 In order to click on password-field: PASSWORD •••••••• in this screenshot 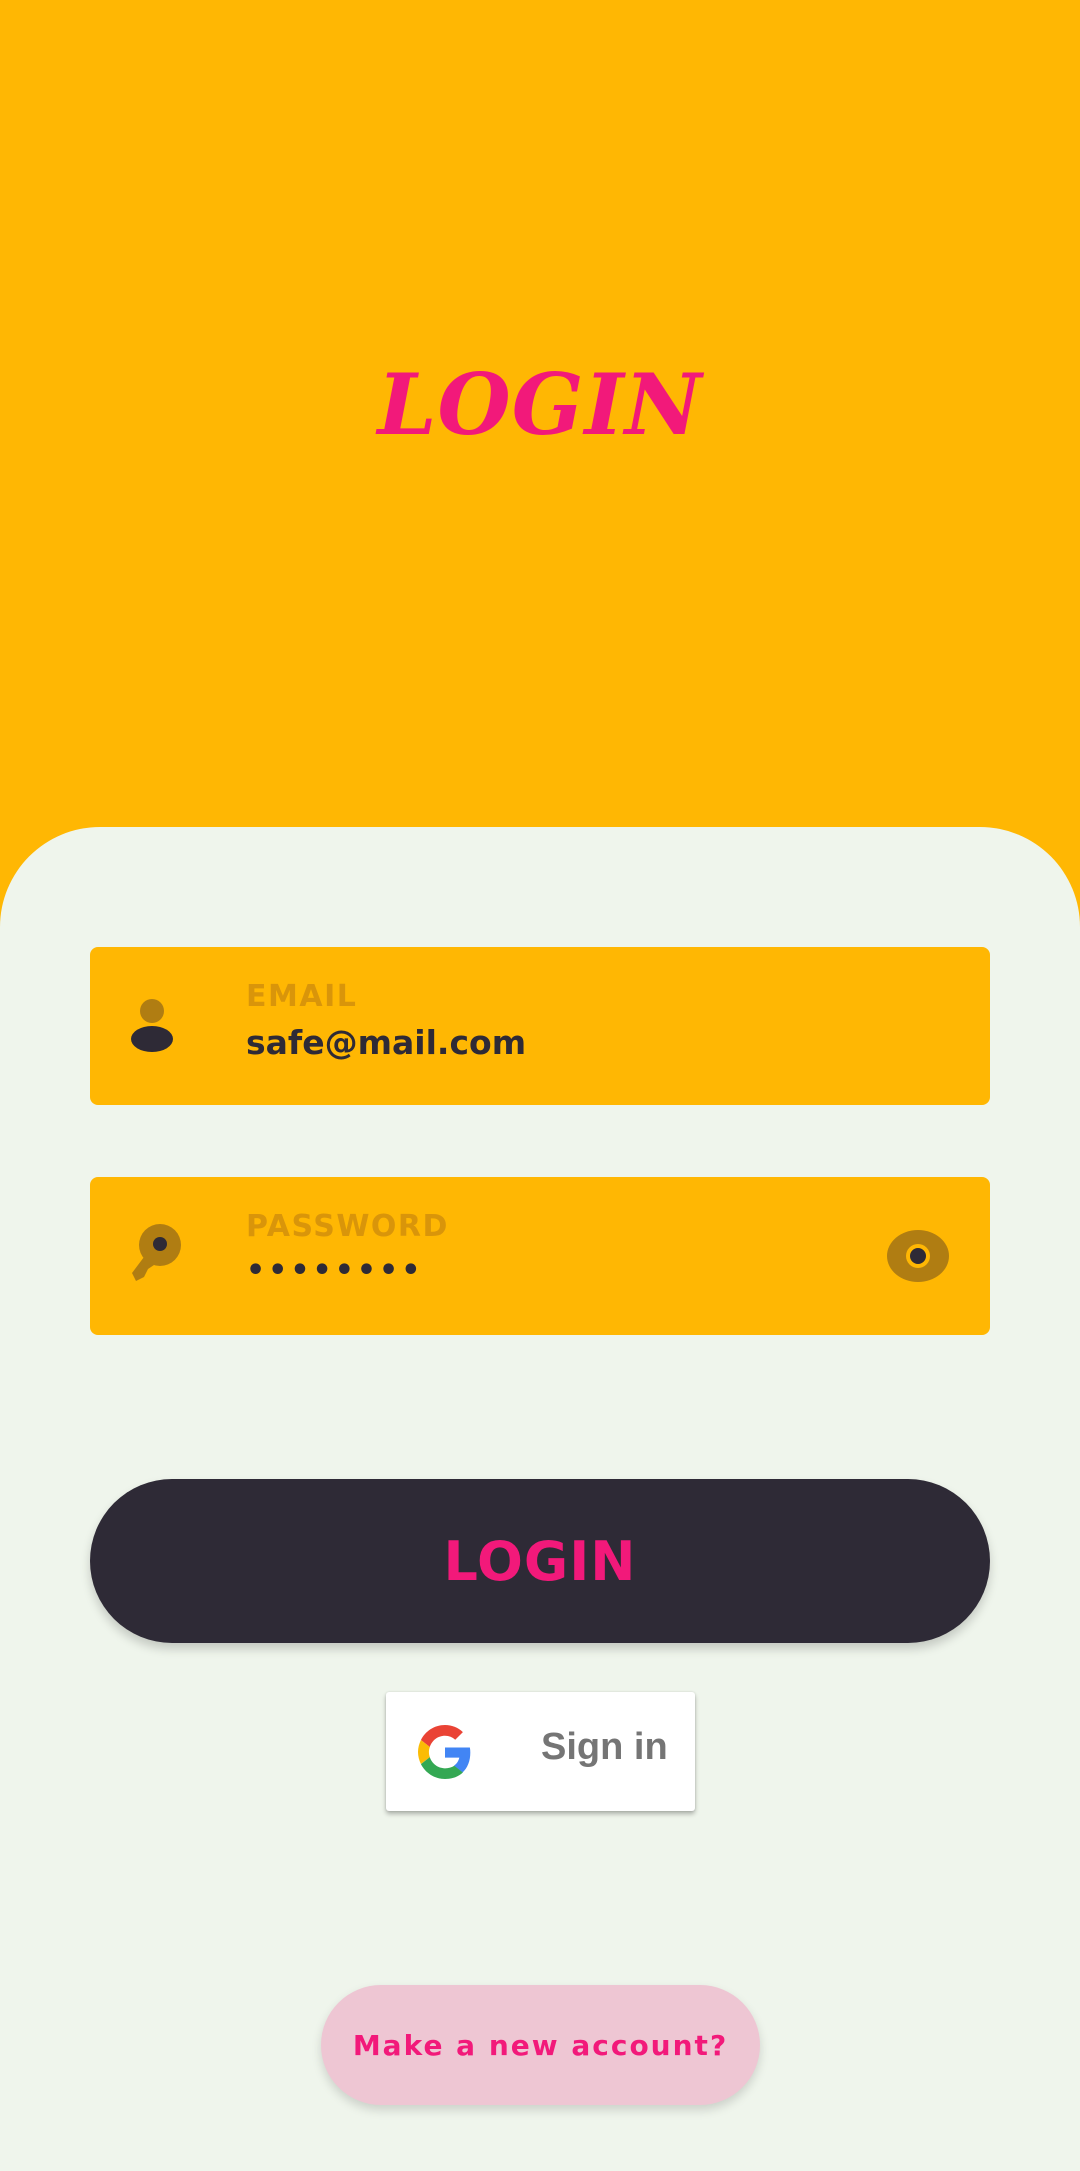, I will do `click(540, 1256)`.